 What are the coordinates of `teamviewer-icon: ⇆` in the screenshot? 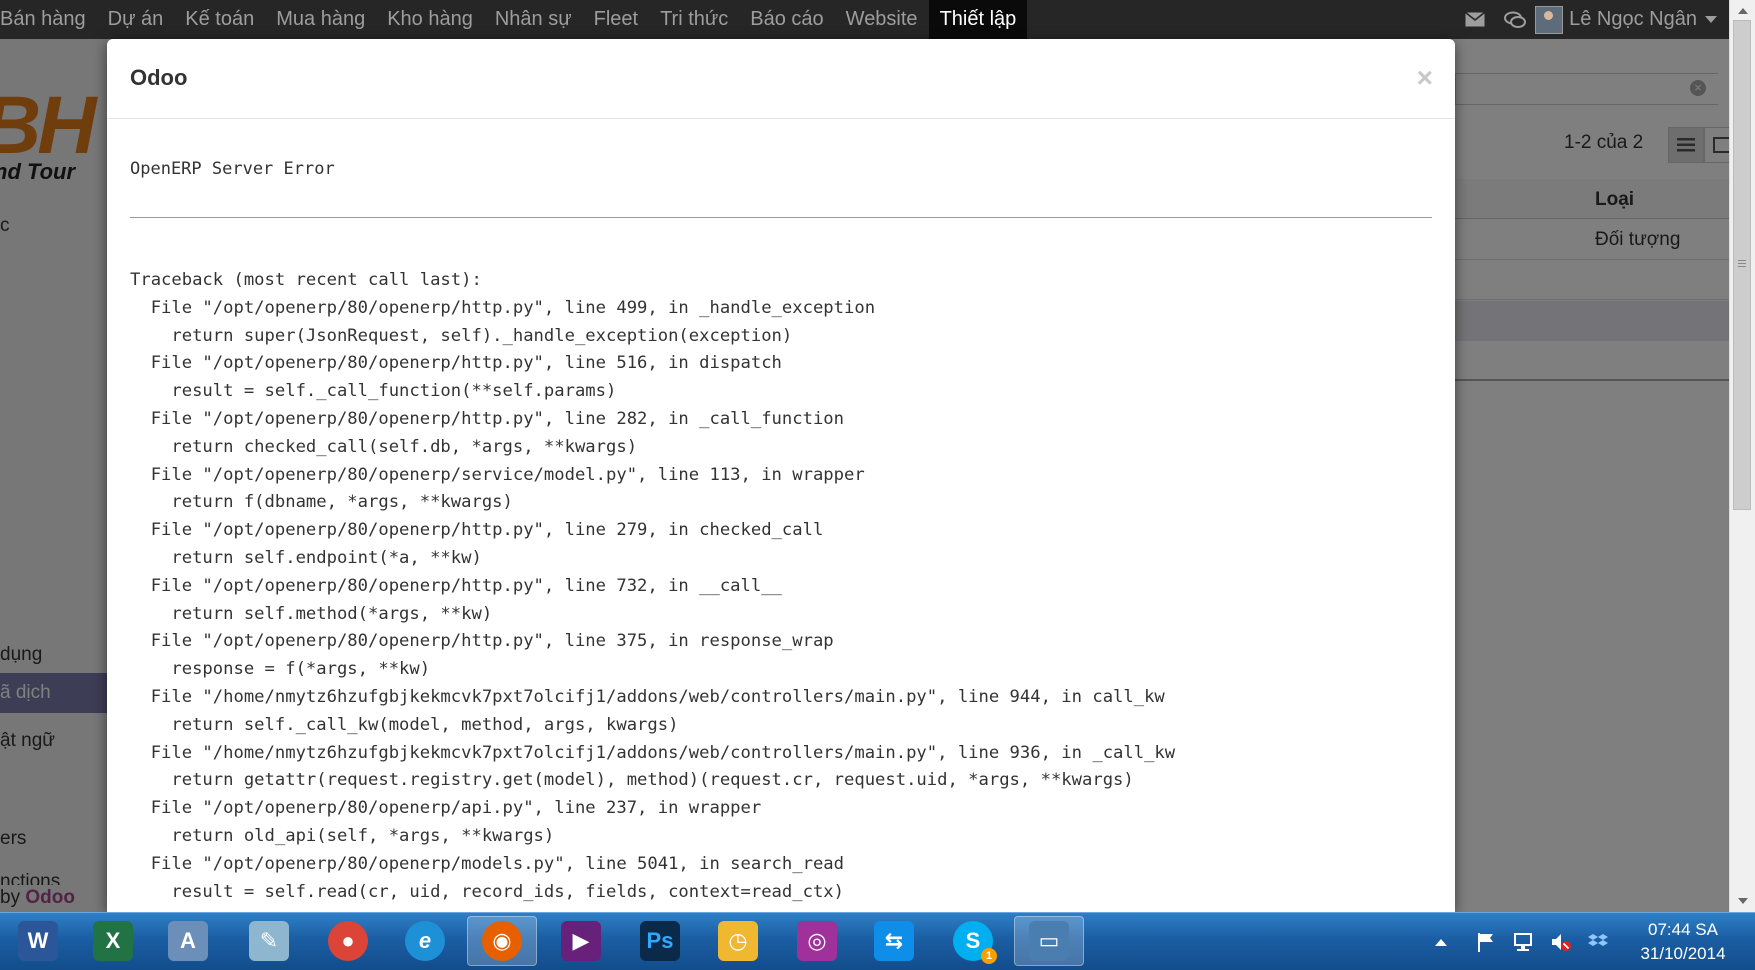 It's located at (894, 941).